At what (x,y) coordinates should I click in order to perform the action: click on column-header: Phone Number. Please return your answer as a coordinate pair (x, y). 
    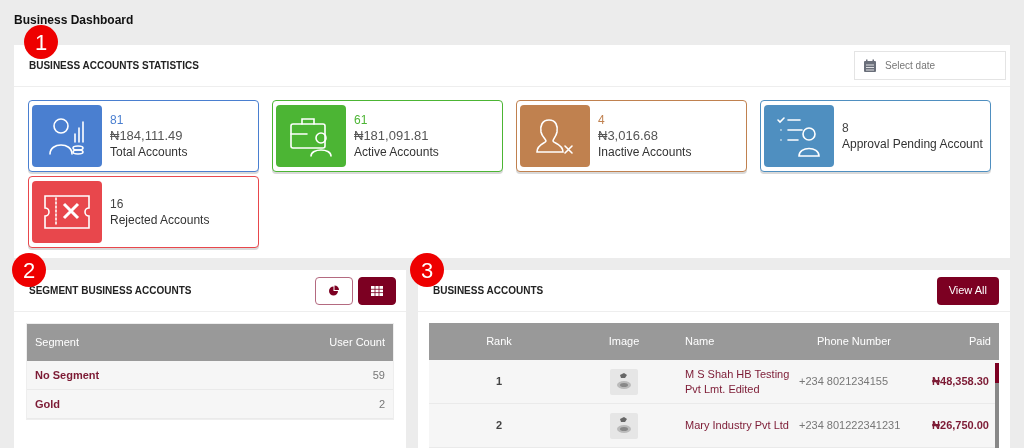
    Looking at the image, I should click on (854, 342).